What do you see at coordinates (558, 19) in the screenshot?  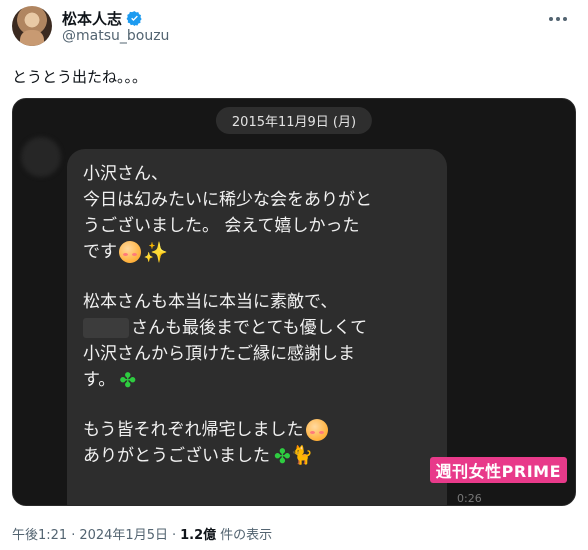 I see `more-icon` at bounding box center [558, 19].